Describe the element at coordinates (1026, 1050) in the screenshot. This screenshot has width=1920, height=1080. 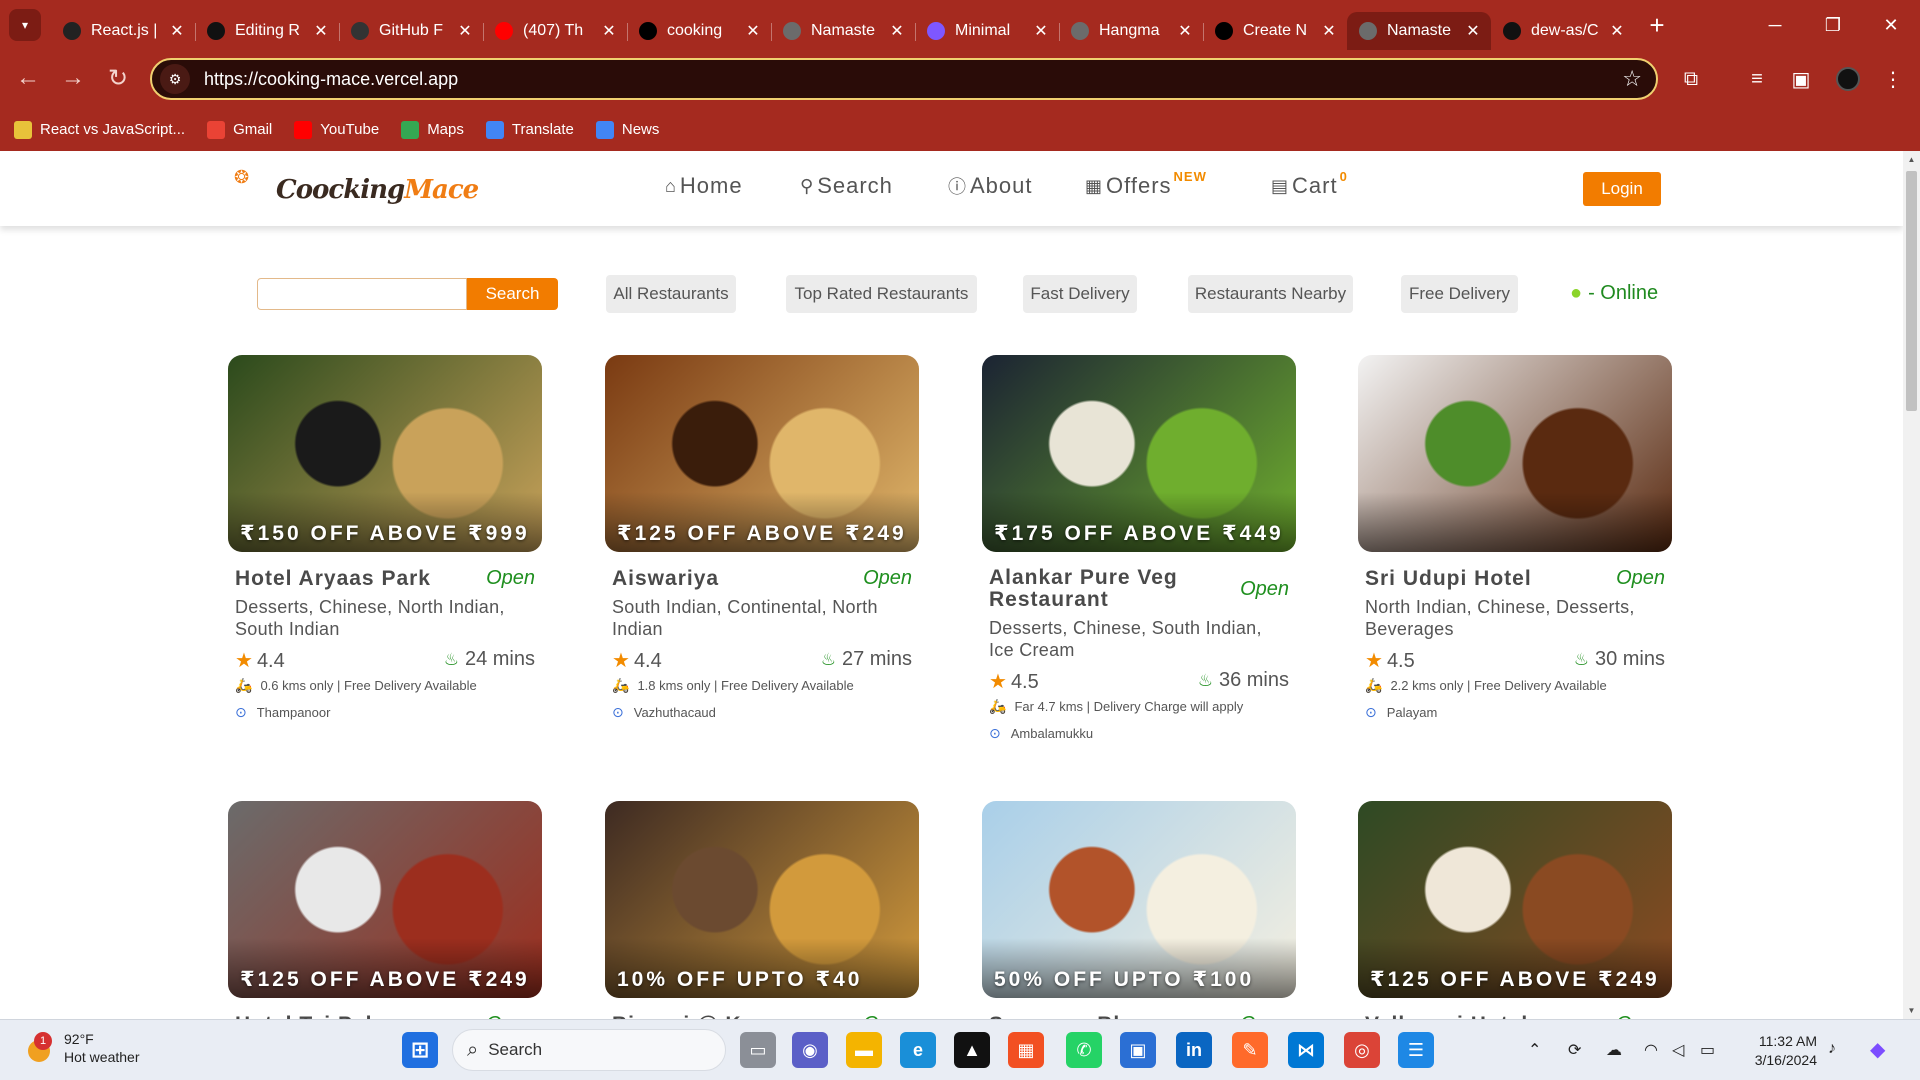
I see `store-icon: ▦` at that location.